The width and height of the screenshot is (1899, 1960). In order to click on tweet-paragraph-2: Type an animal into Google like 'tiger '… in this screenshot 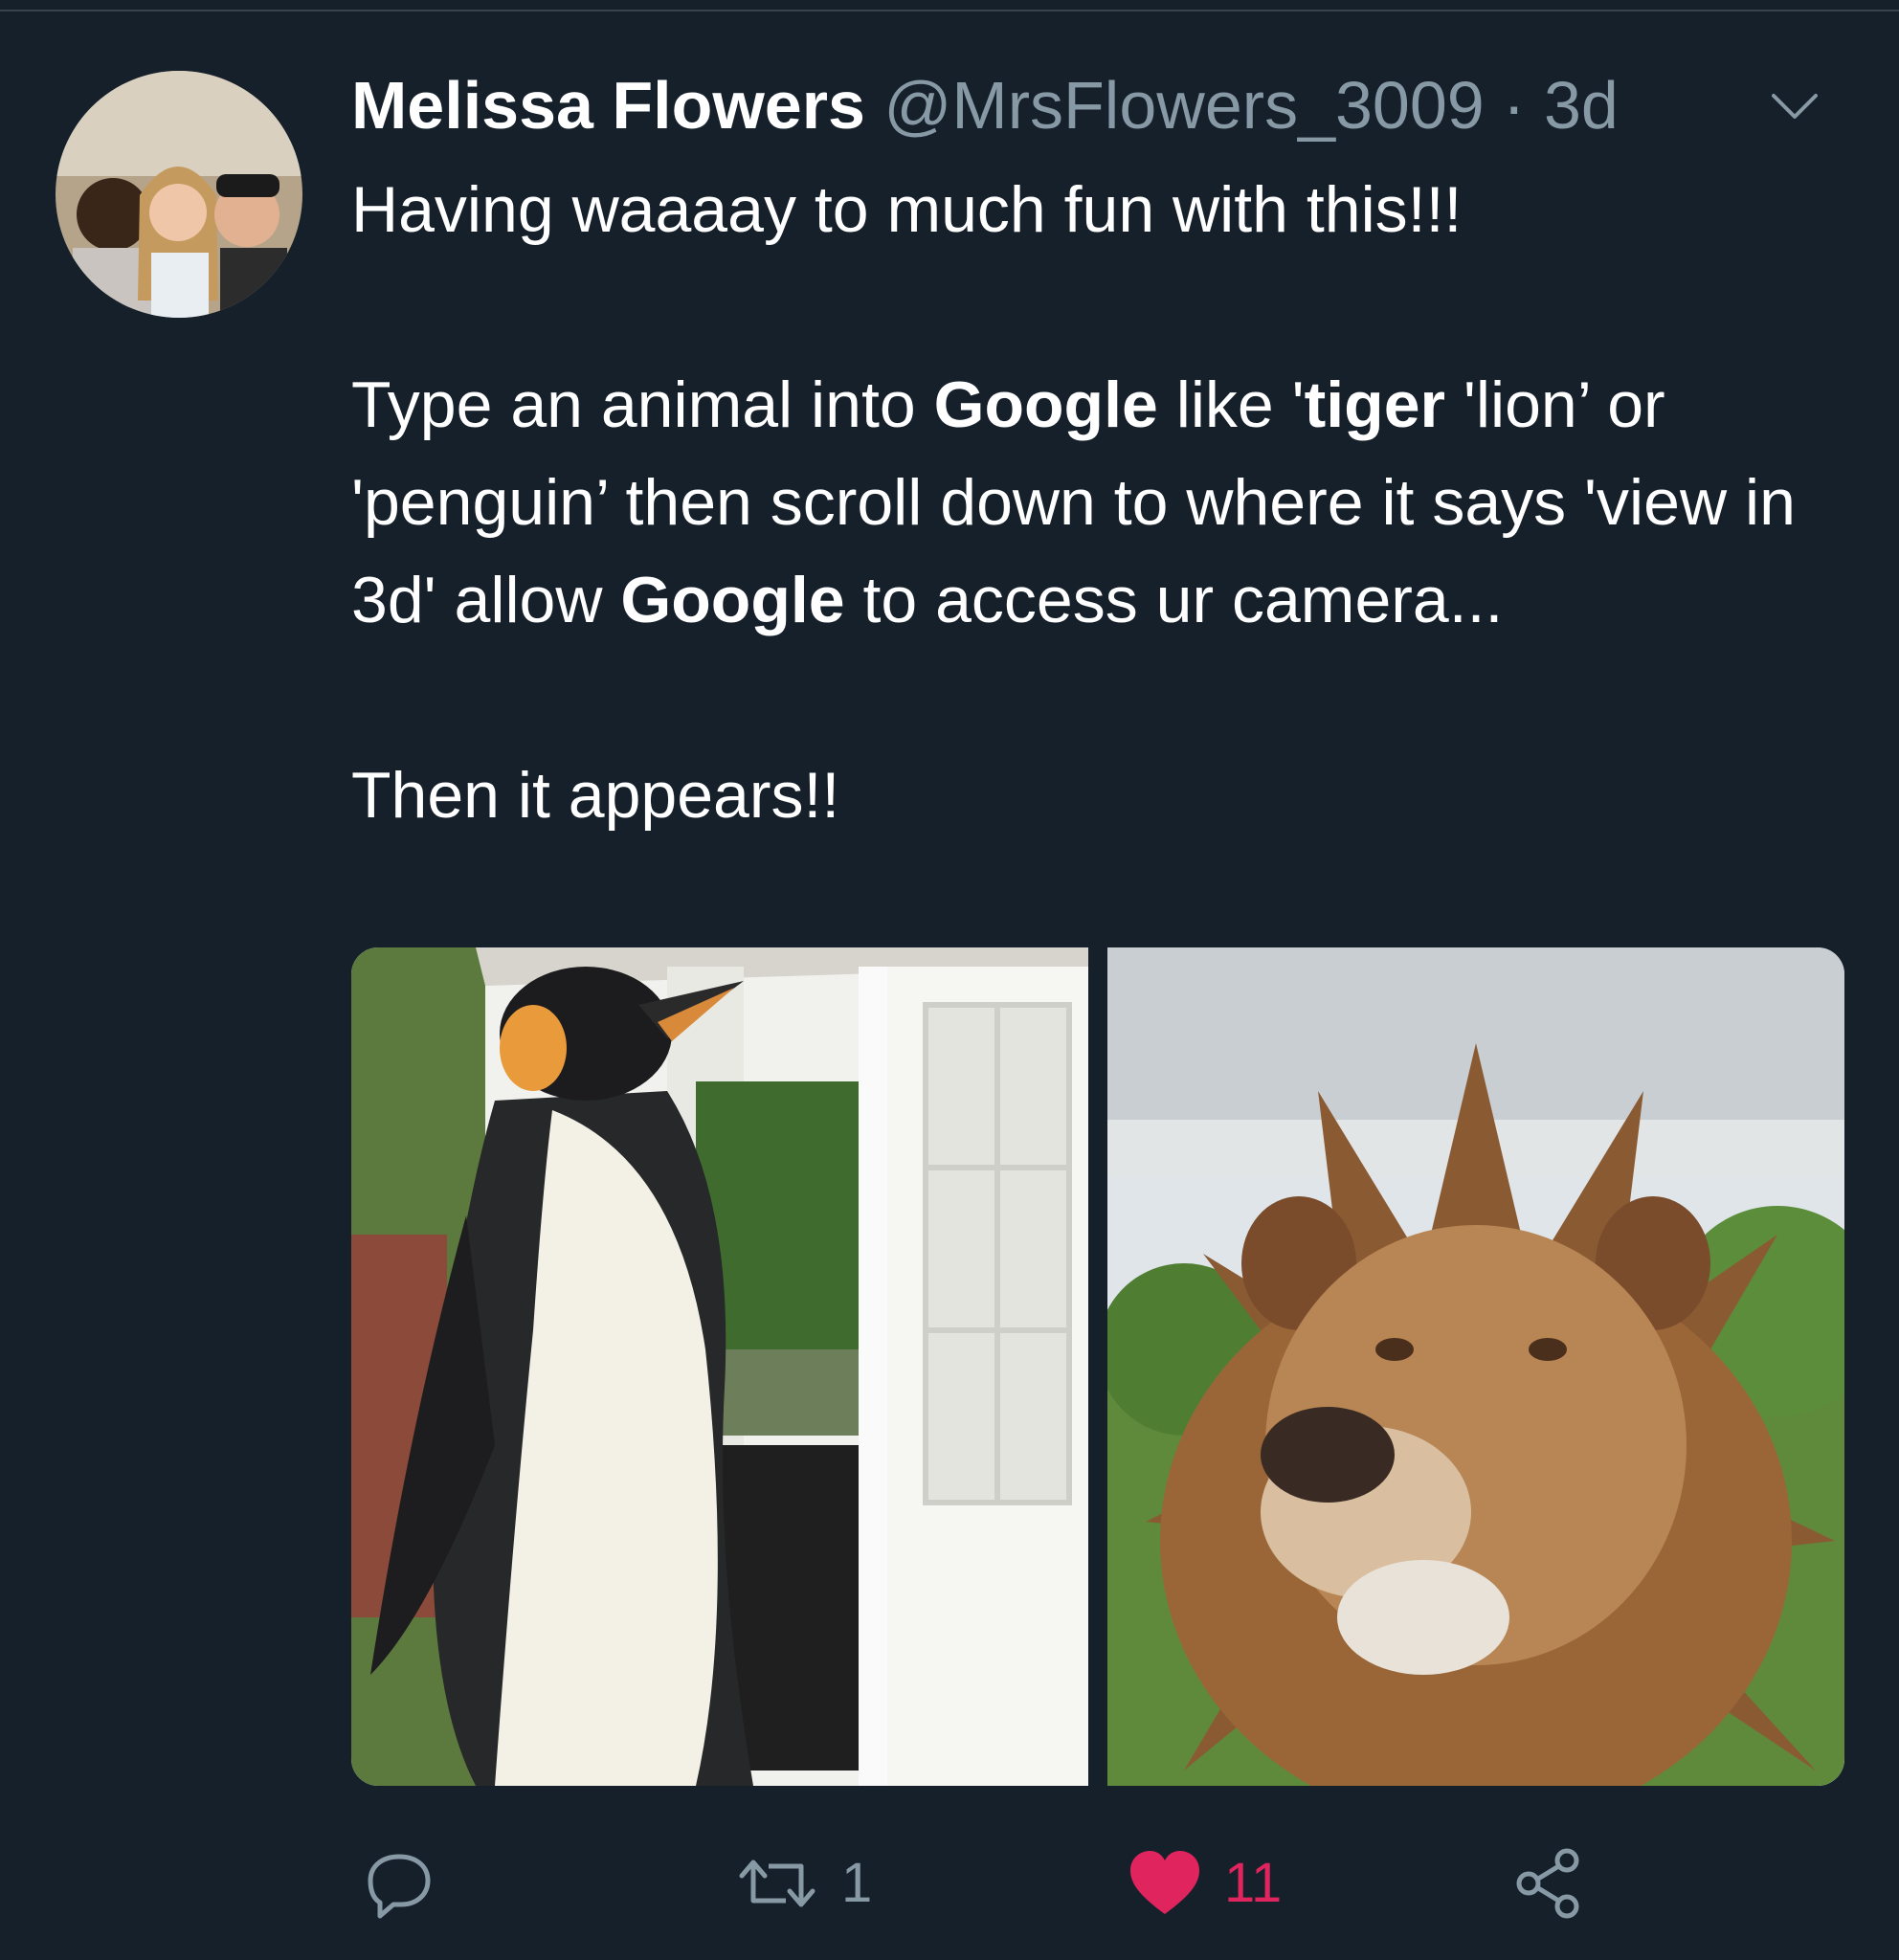, I will do `click(1102, 503)`.